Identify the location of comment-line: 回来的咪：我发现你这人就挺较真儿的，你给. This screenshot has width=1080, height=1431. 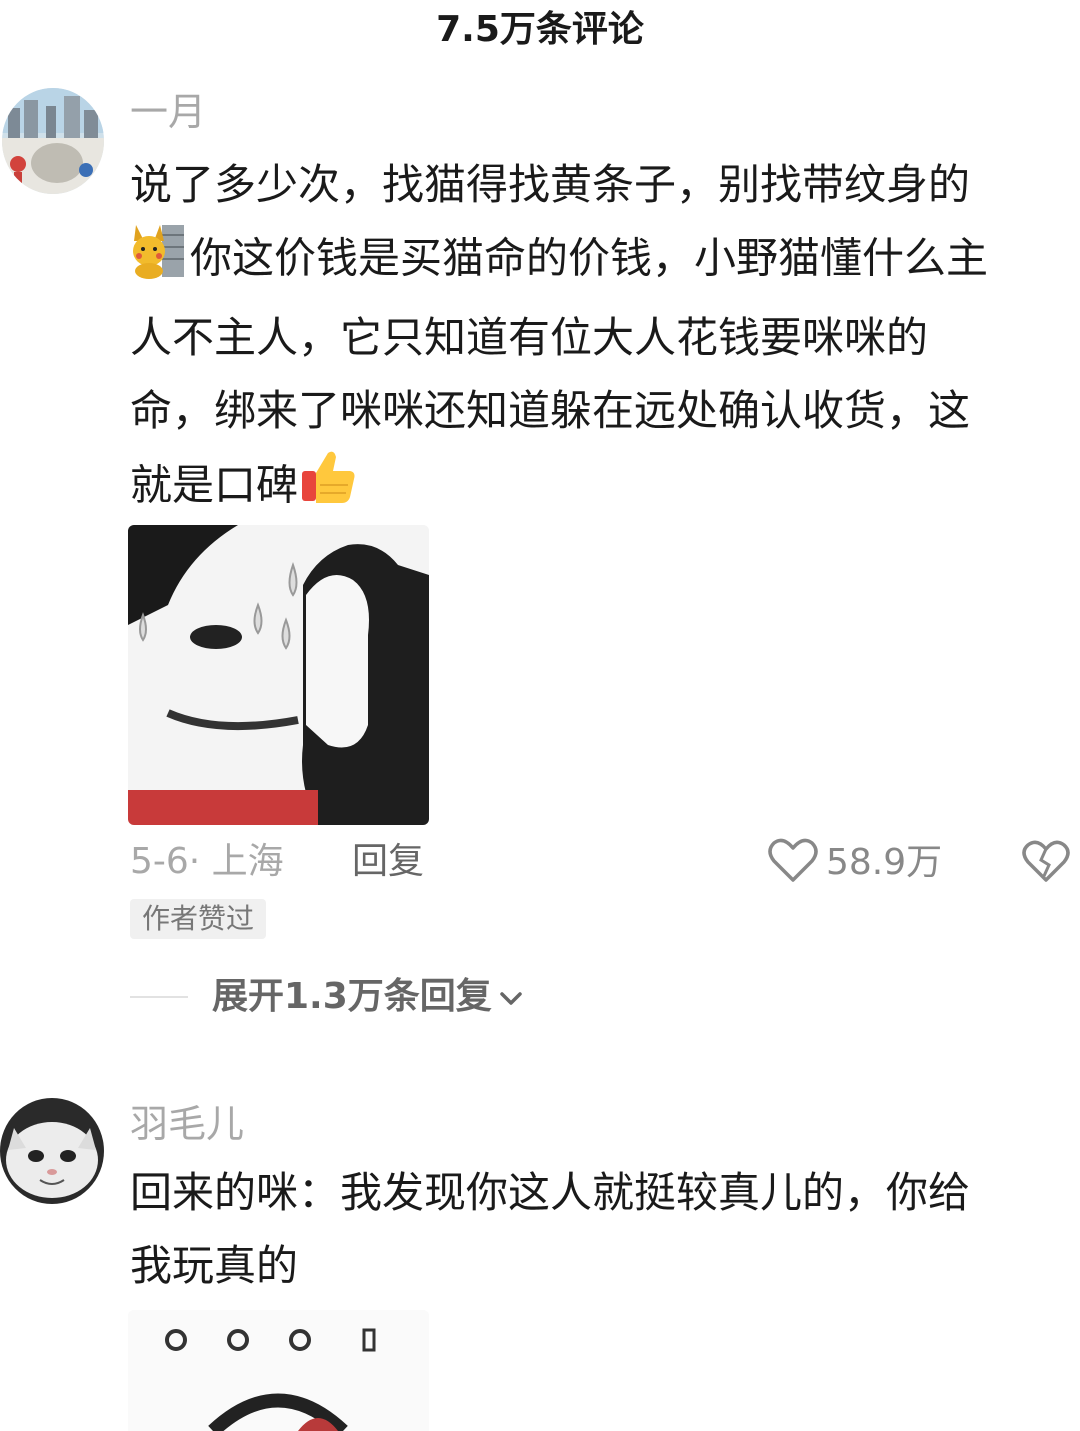
(550, 1192).